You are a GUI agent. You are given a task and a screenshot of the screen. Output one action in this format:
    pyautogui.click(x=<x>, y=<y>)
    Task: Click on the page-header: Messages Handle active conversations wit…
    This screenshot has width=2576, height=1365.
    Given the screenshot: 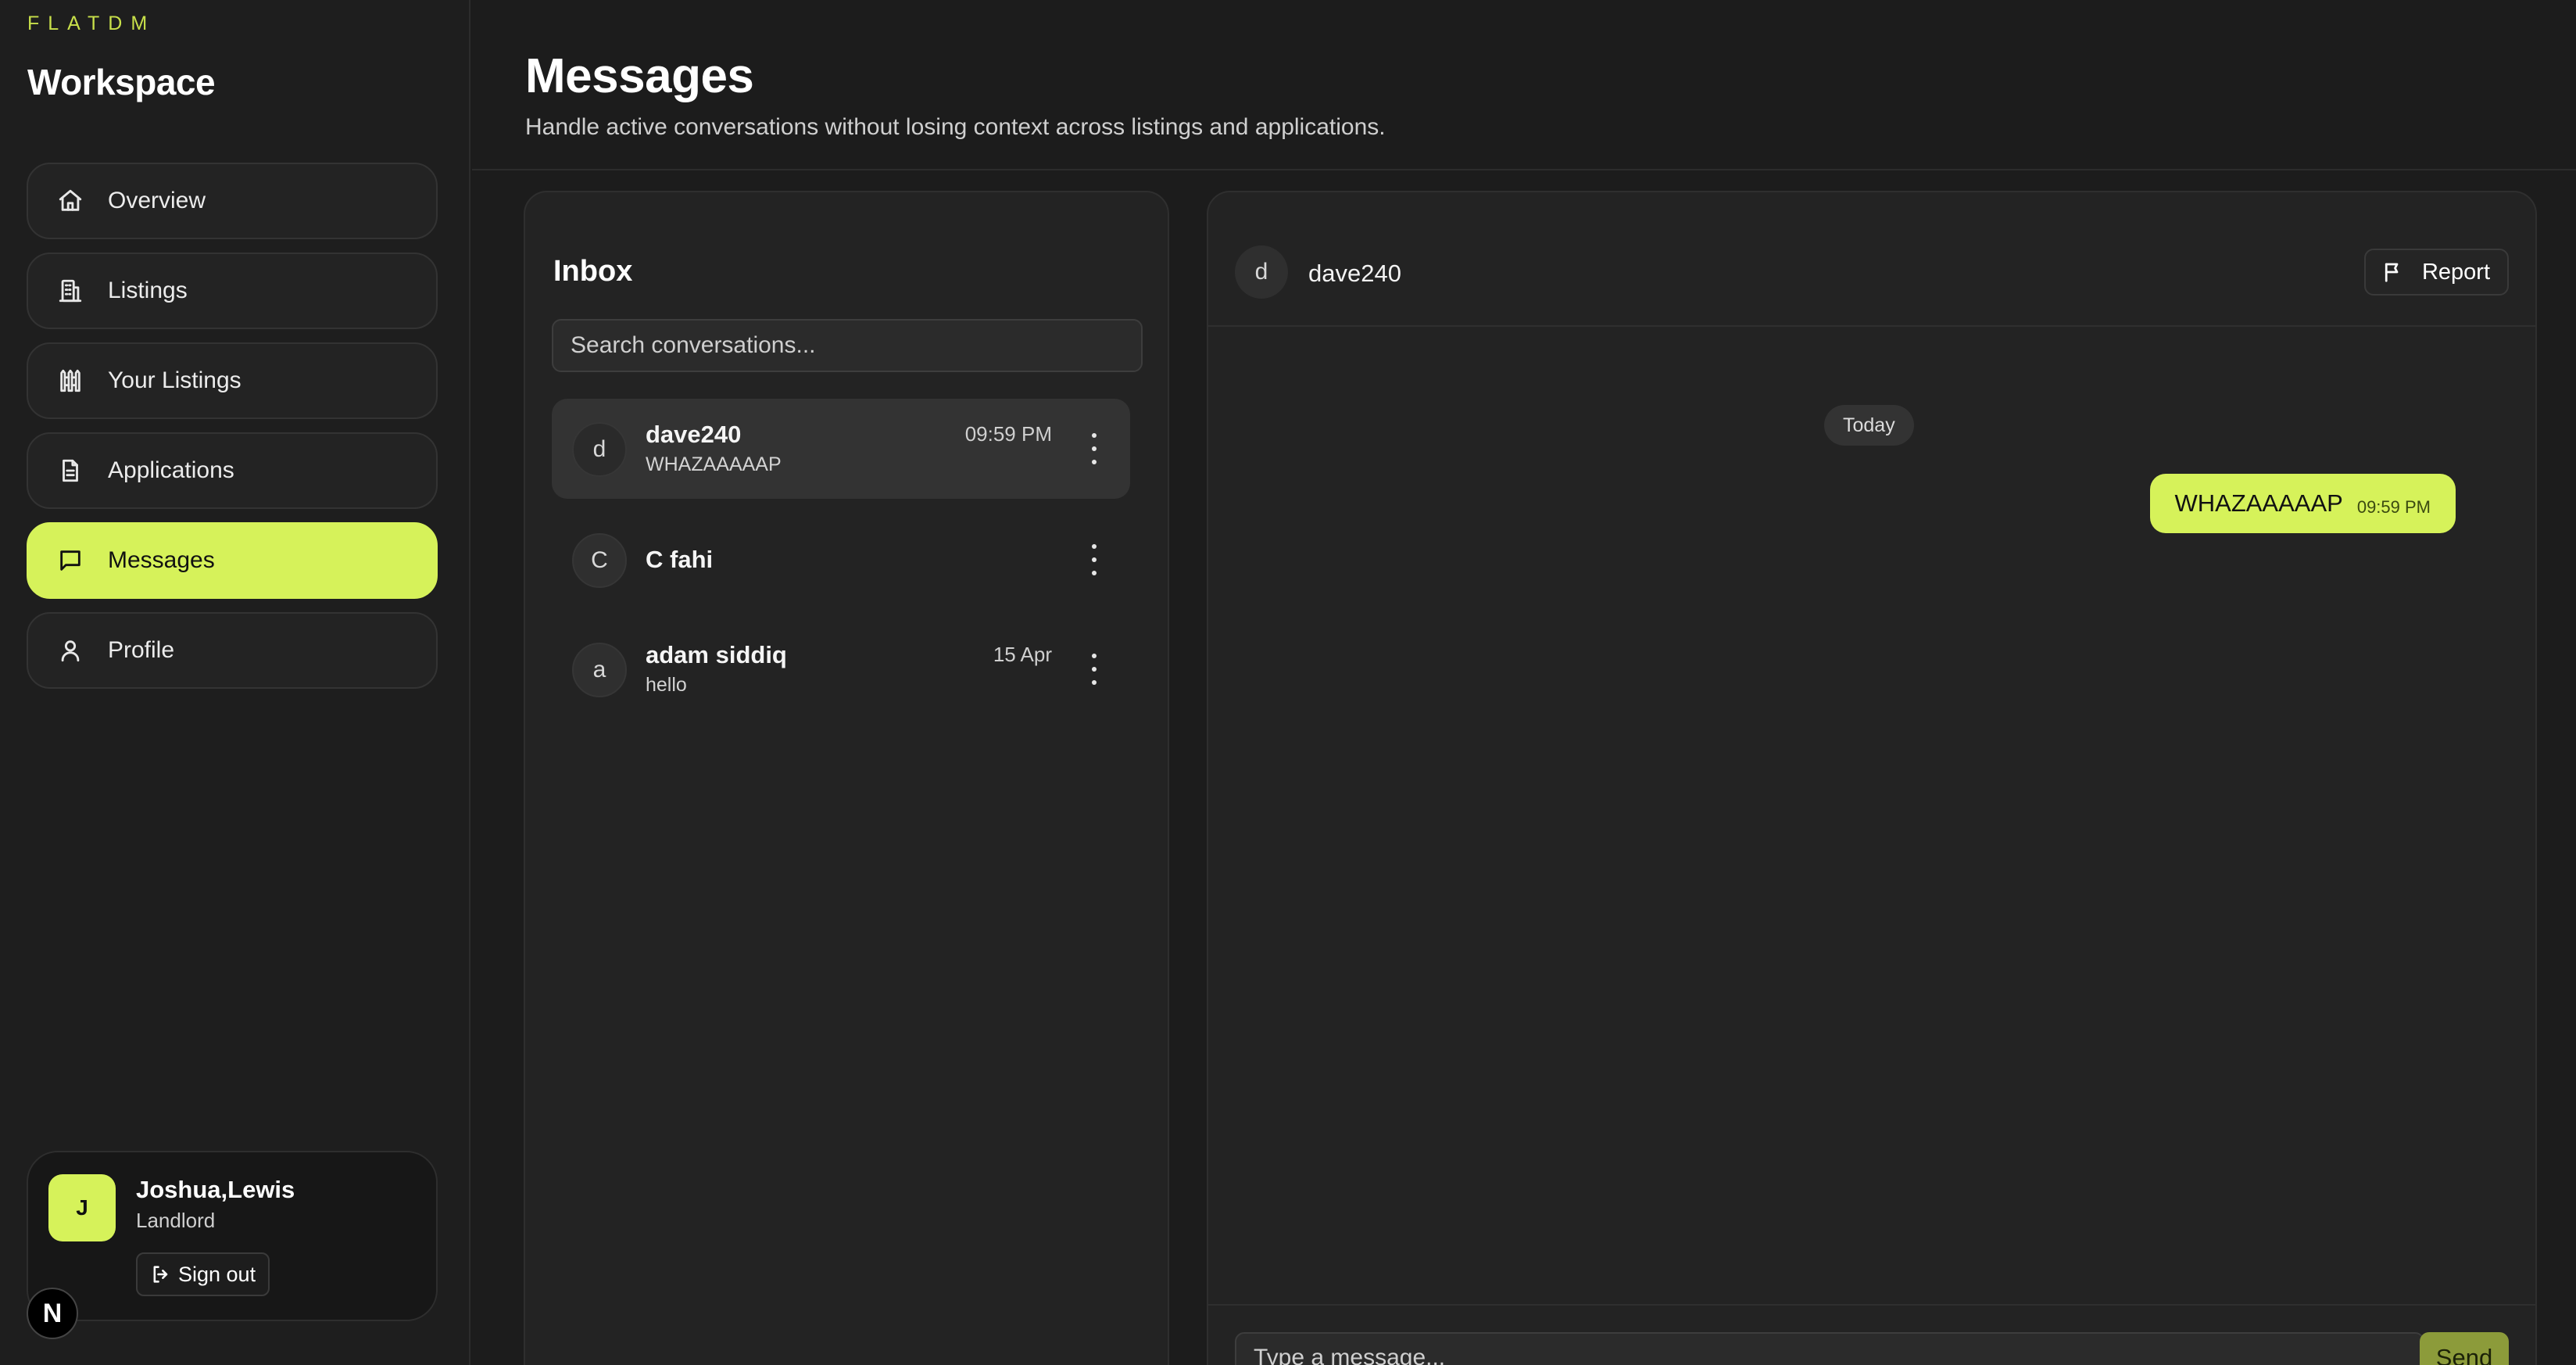 What is the action you would take?
    pyautogui.click(x=1524, y=85)
    